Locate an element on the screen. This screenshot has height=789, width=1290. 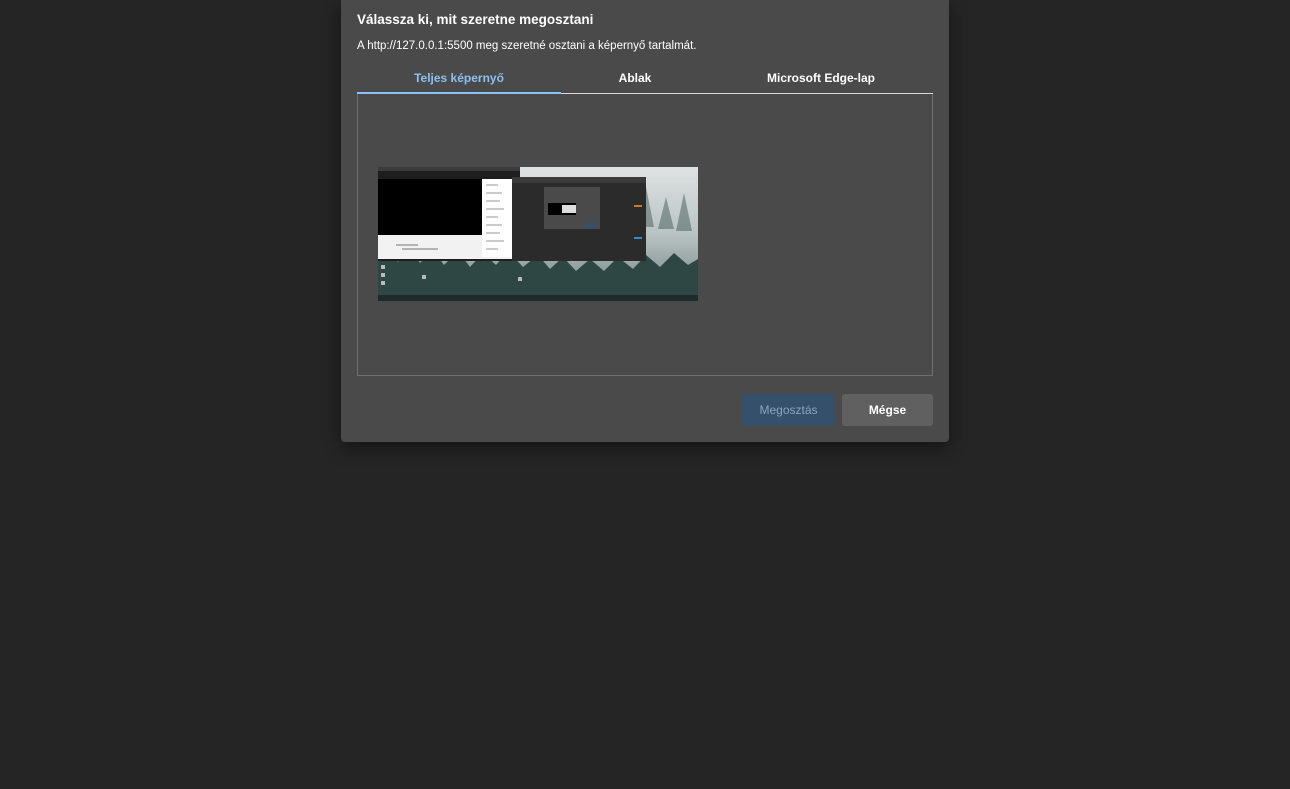
share-button: Megosztás is located at coordinates (788, 410).